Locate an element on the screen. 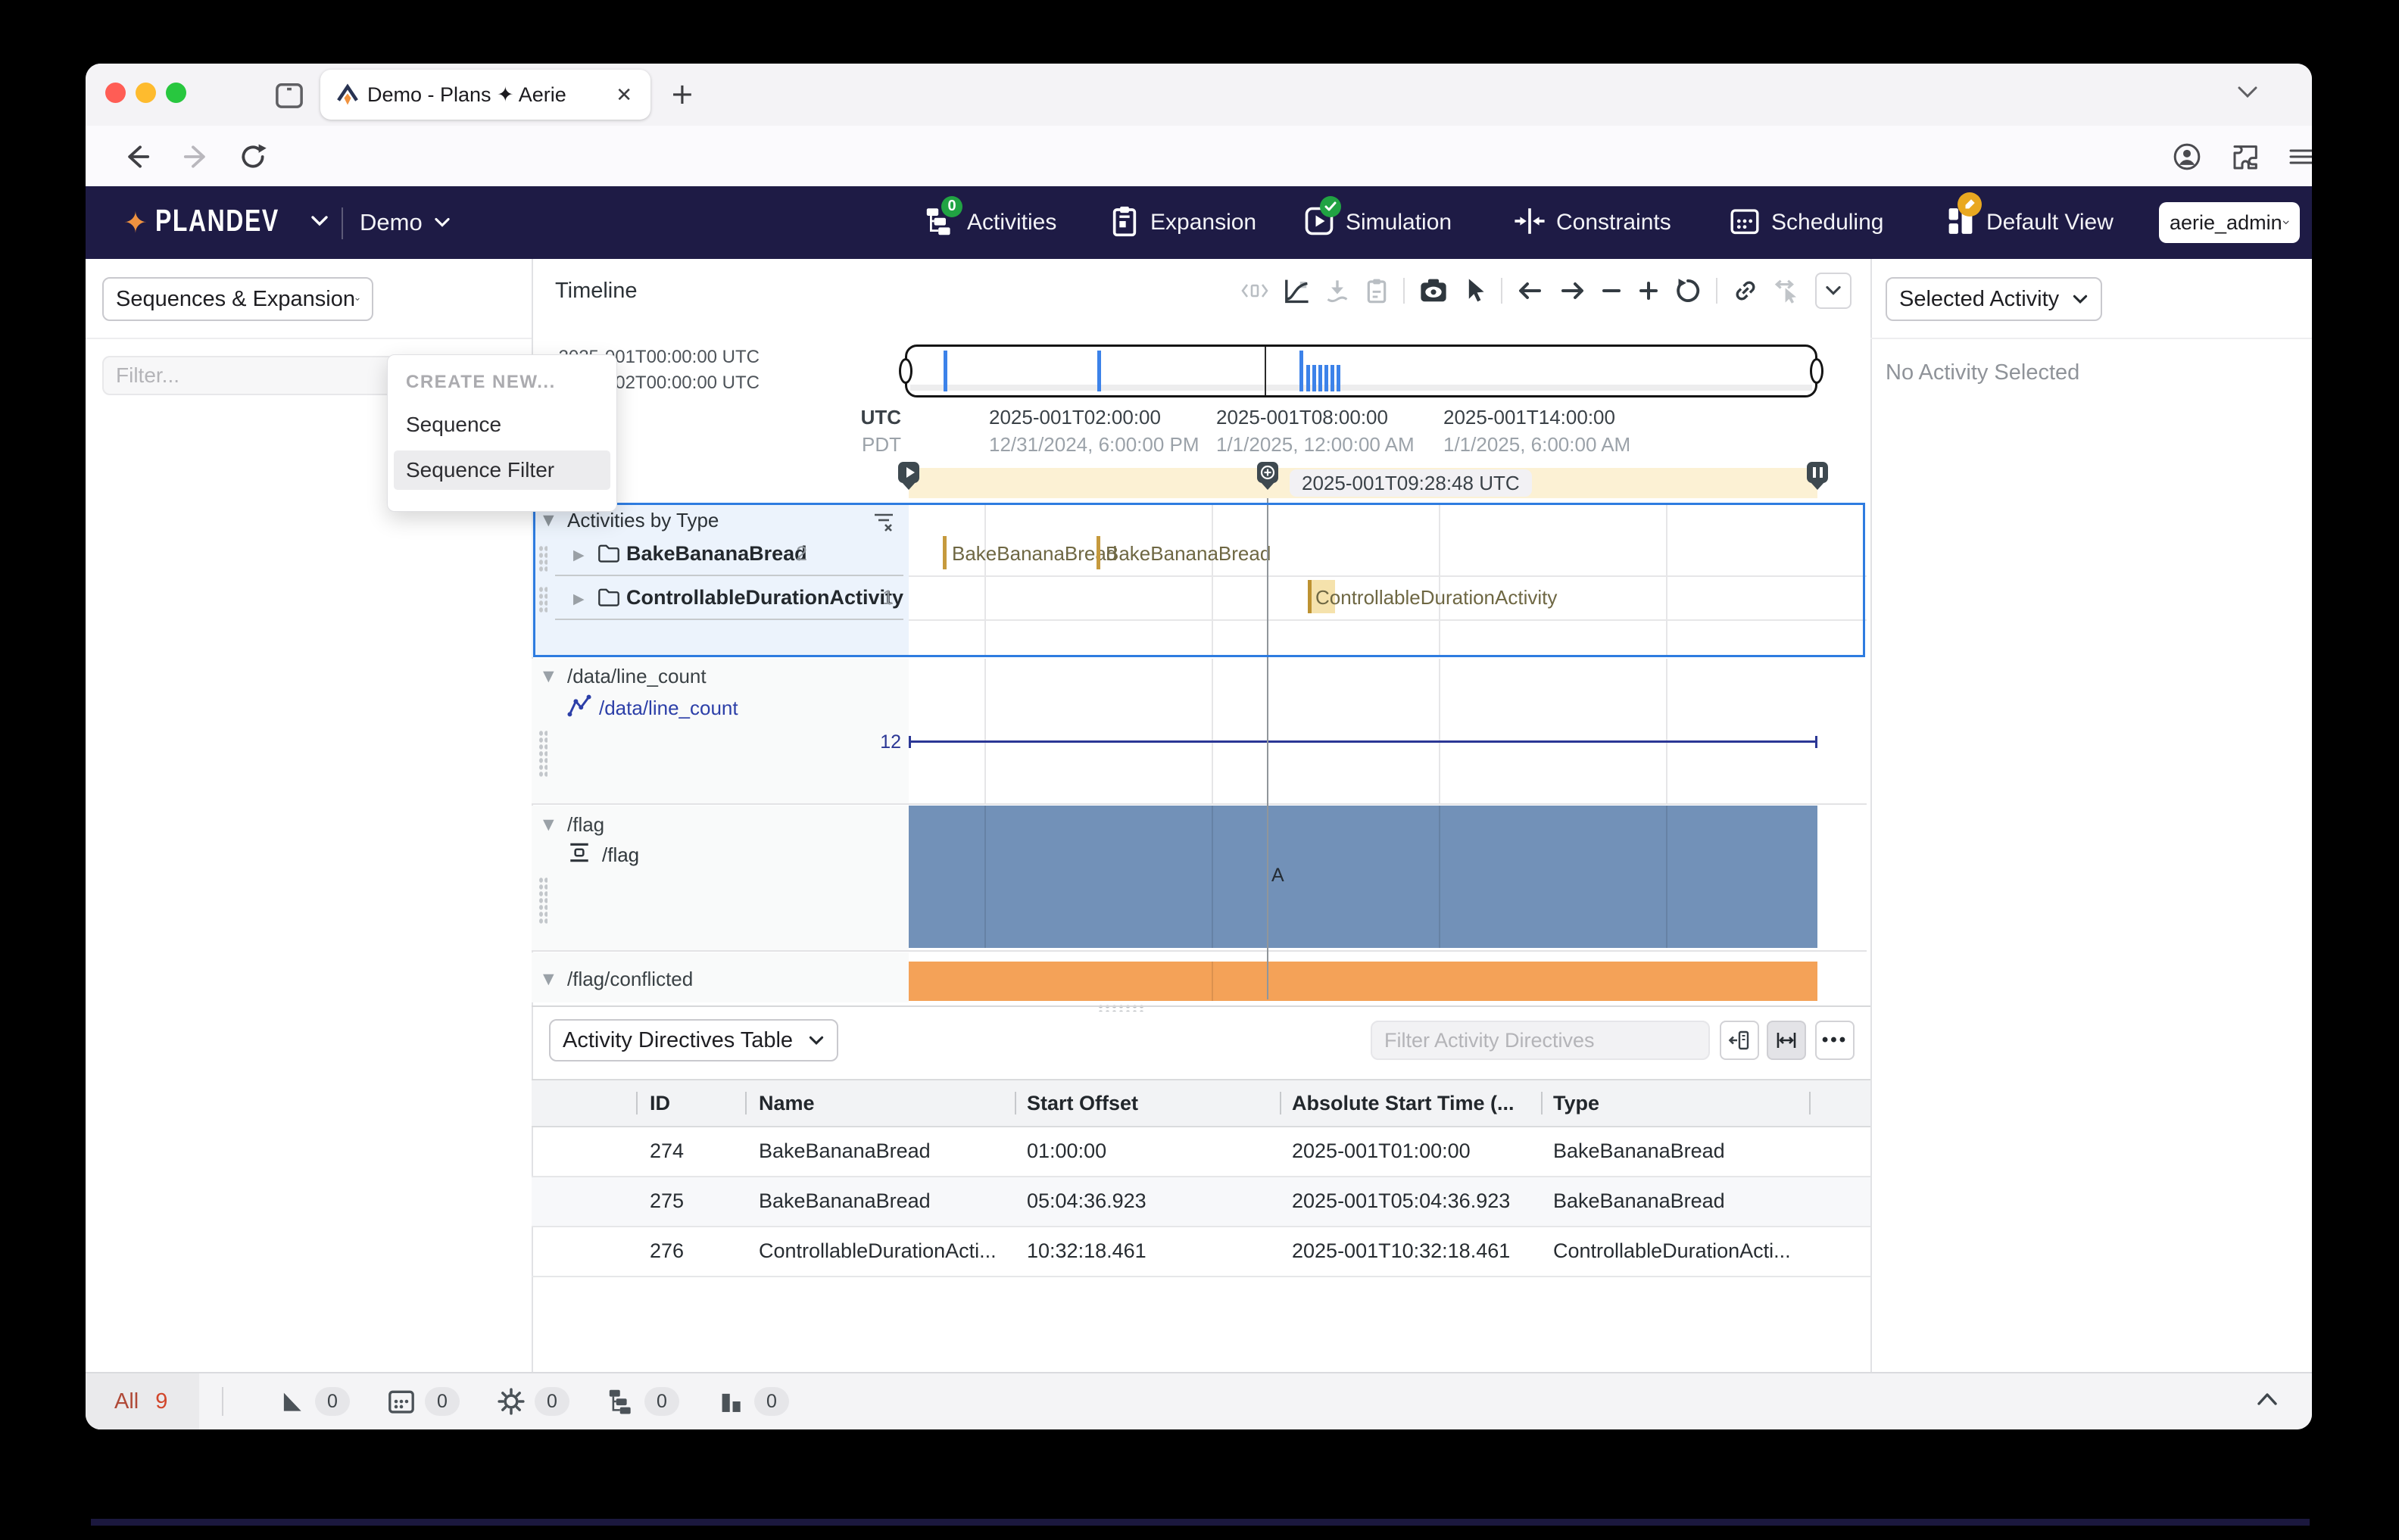 The width and height of the screenshot is (2399, 1540). timeline-more-button is located at coordinates (1833, 291).